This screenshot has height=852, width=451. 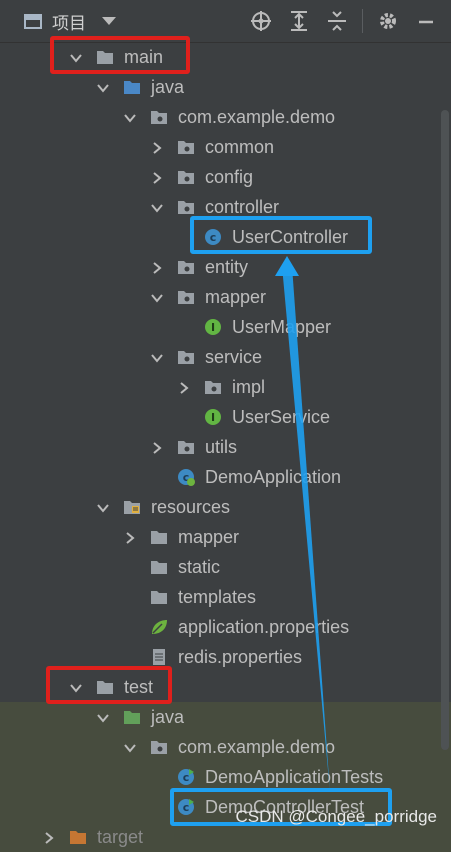 I want to click on tree-row: entity, so click(x=225, y=267).